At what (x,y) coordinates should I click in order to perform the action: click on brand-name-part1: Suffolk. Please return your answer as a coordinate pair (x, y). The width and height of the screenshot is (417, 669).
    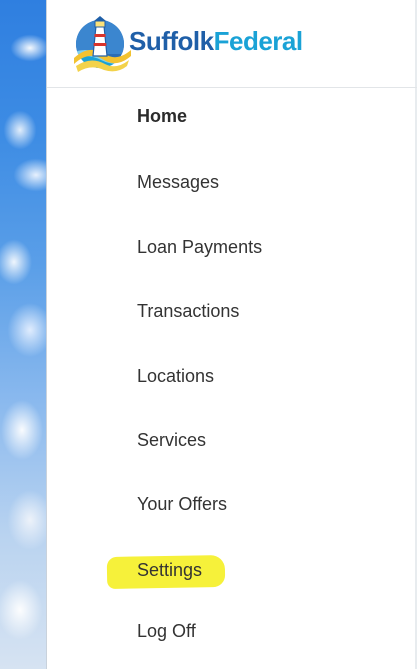
    Looking at the image, I should click on (171, 41).